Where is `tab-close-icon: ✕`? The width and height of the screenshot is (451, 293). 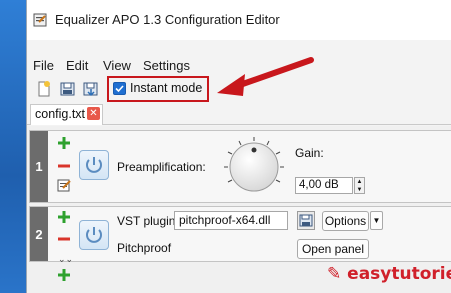
tab-close-icon: ✕ is located at coordinates (93, 113).